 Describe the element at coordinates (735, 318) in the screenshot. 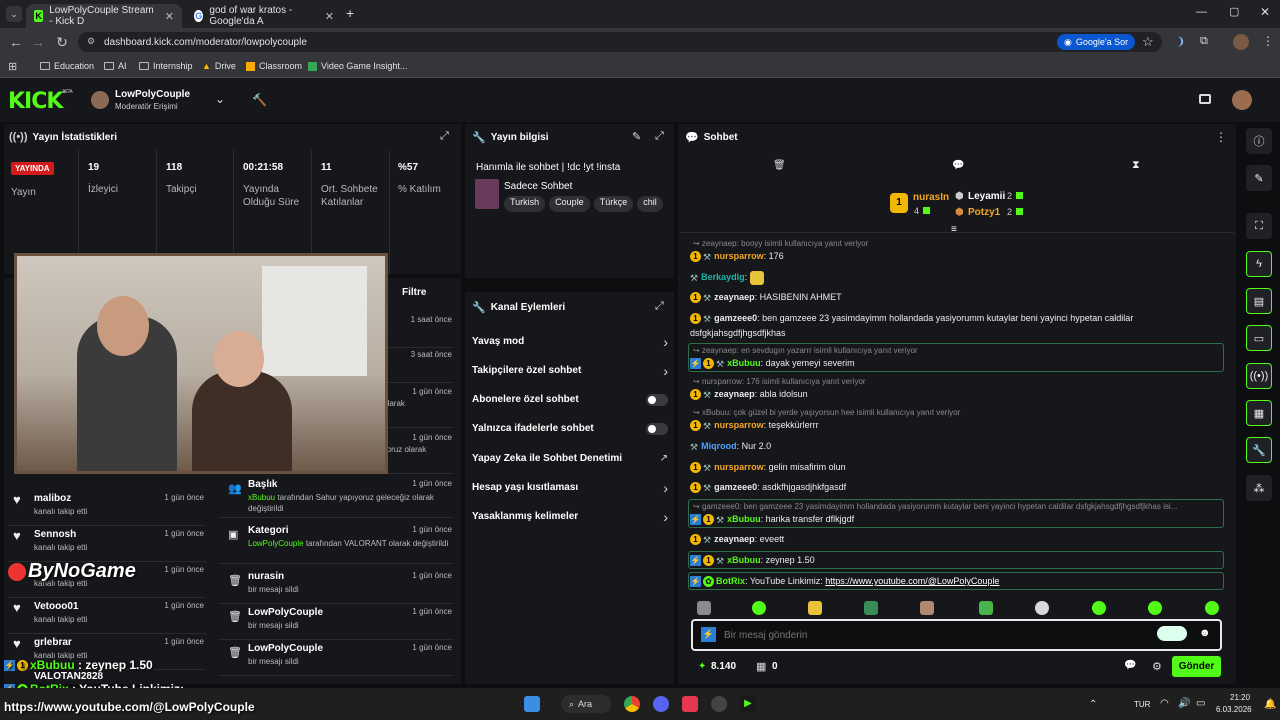

I see `chat-username: gamzeee0` at that location.